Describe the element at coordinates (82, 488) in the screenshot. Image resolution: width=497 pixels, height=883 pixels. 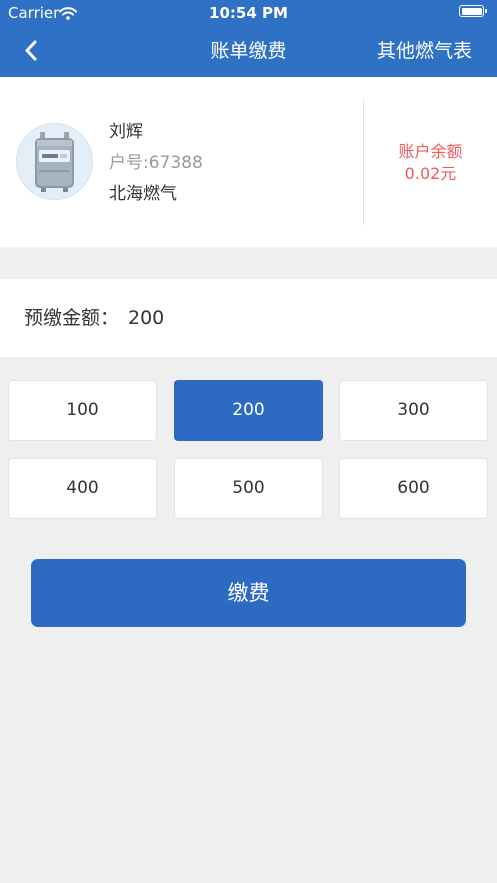
I see `amount-option-400: 400` at that location.